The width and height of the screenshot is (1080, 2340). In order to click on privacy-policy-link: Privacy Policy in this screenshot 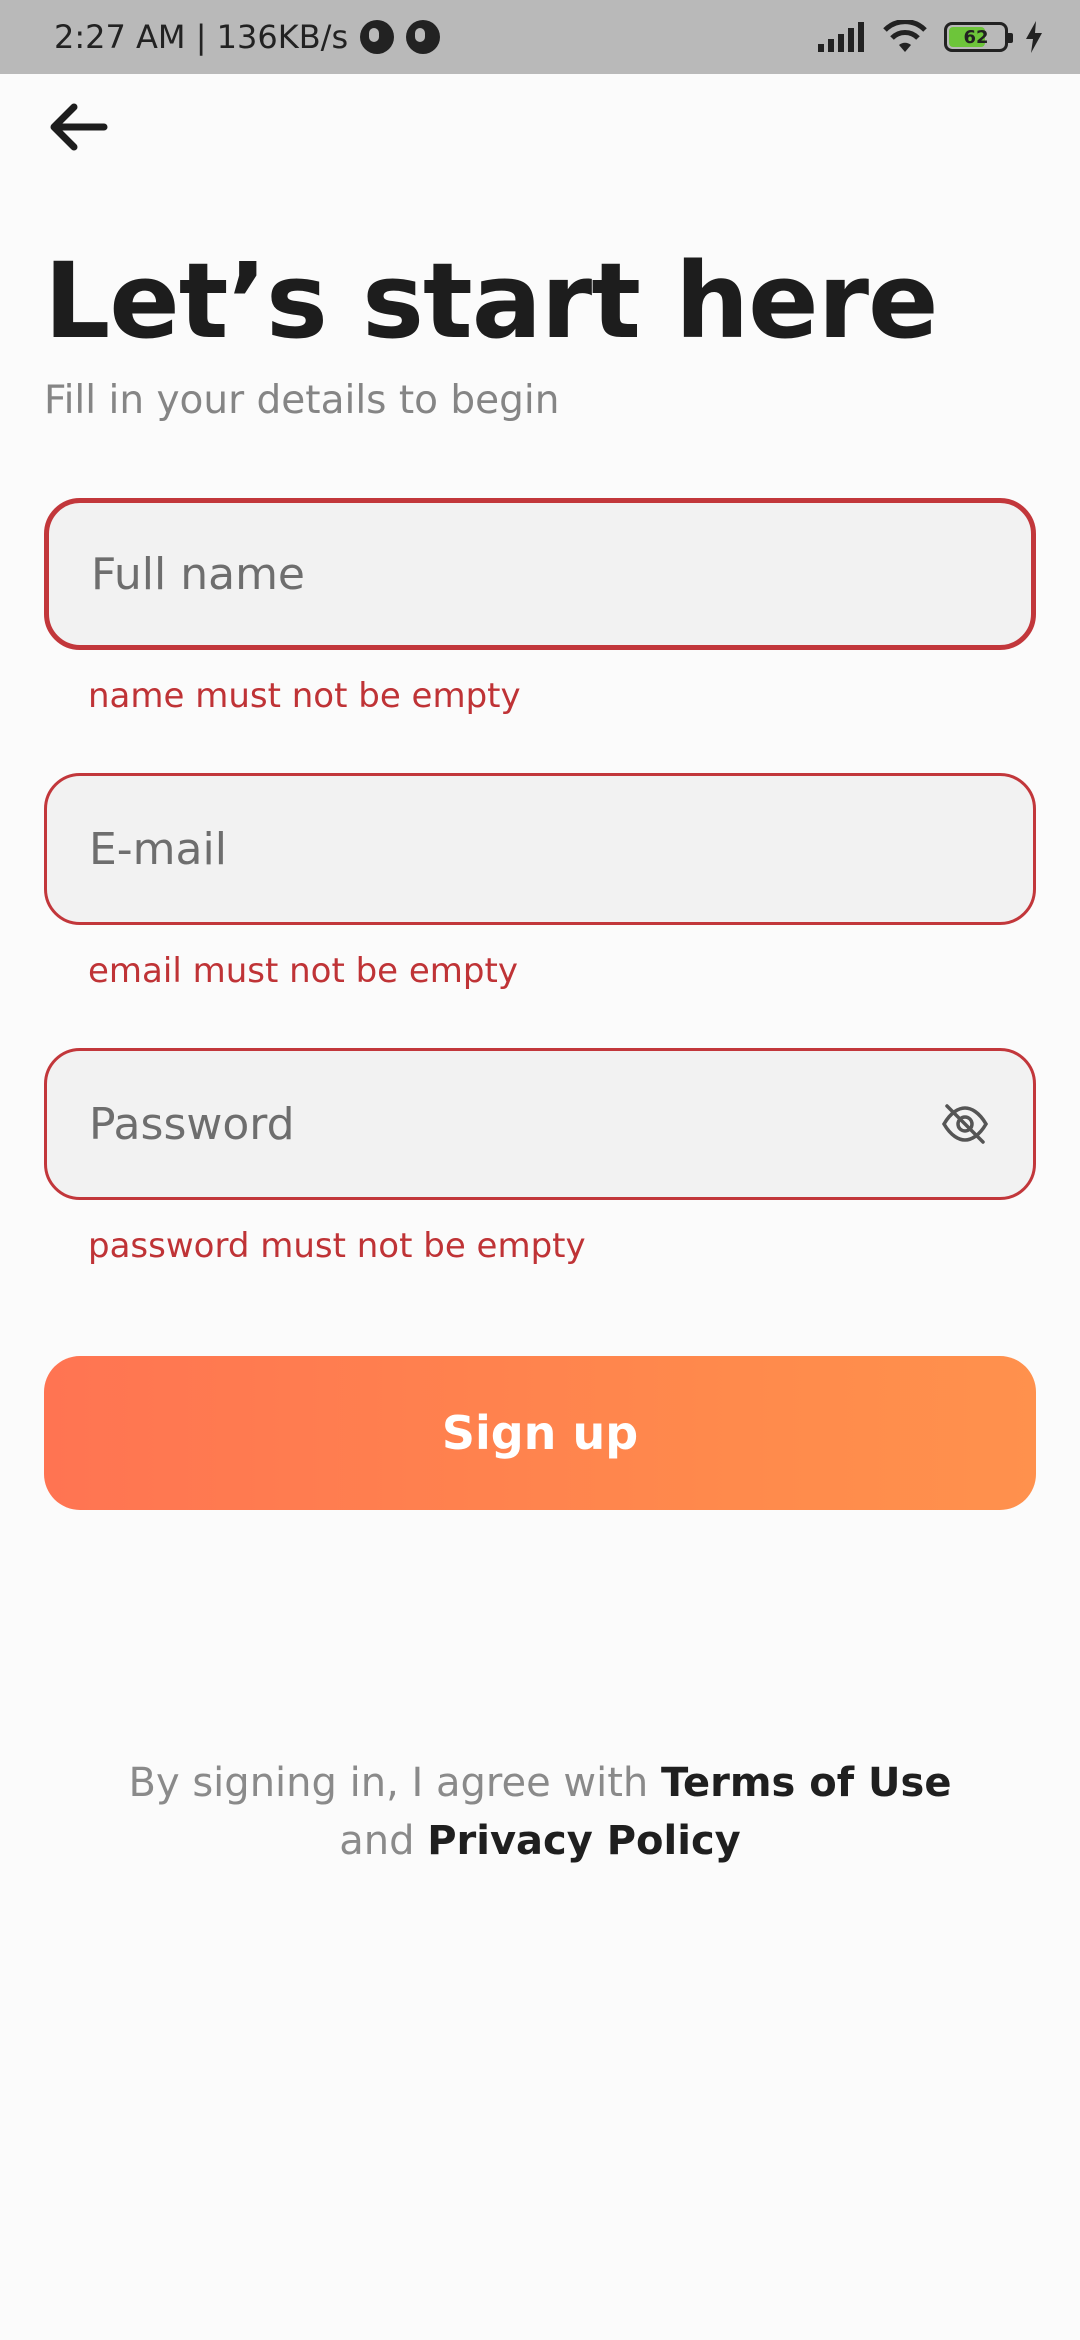, I will do `click(584, 1841)`.